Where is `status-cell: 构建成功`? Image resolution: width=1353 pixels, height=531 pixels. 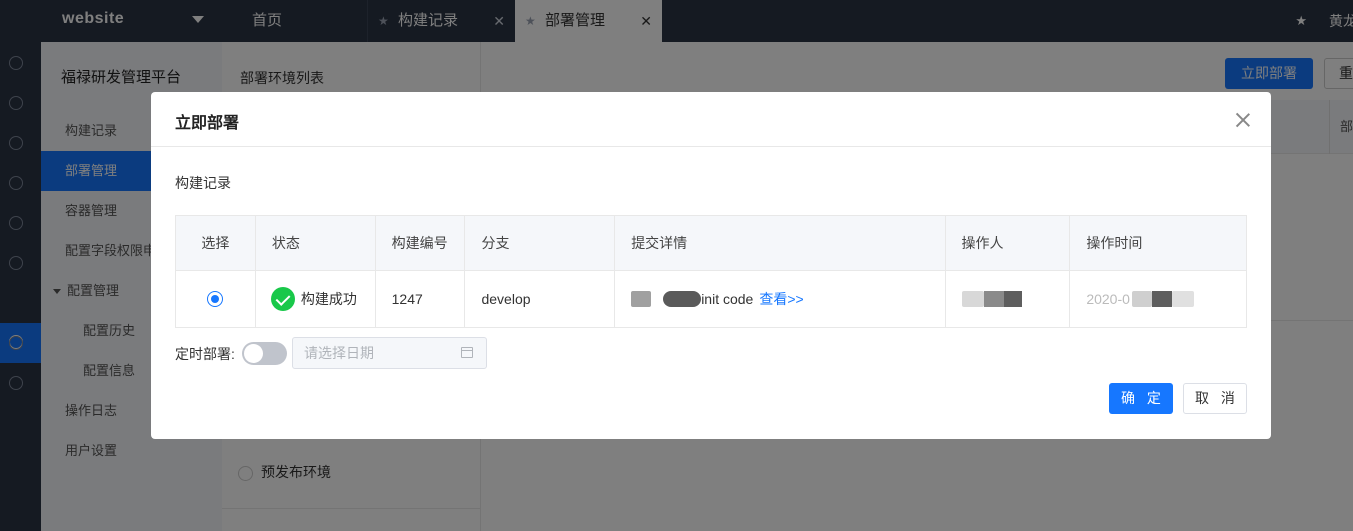 status-cell: 构建成功 is located at coordinates (316, 299).